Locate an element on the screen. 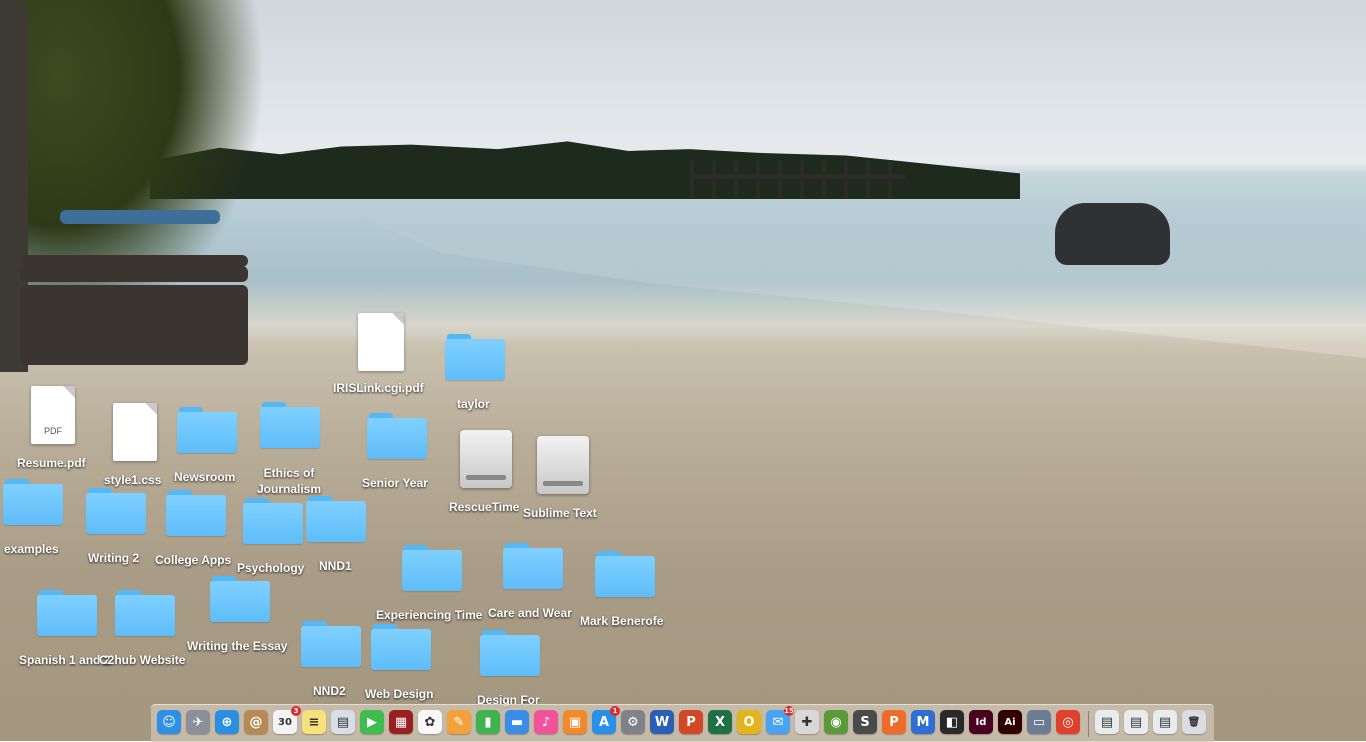 This screenshot has width=1366, height=742. desktop-stack-icon: ▤ is located at coordinates (1165, 722).